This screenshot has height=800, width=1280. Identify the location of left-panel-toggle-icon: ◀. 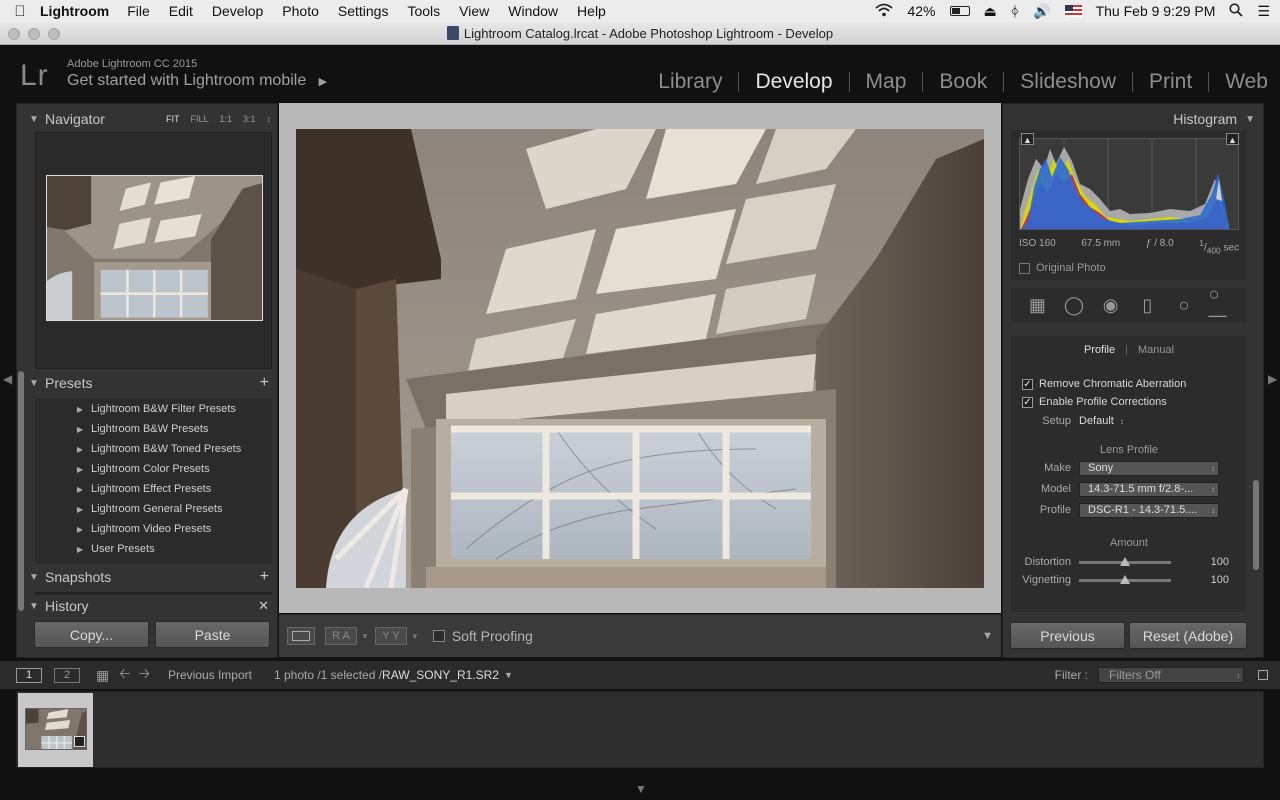
(7, 379).